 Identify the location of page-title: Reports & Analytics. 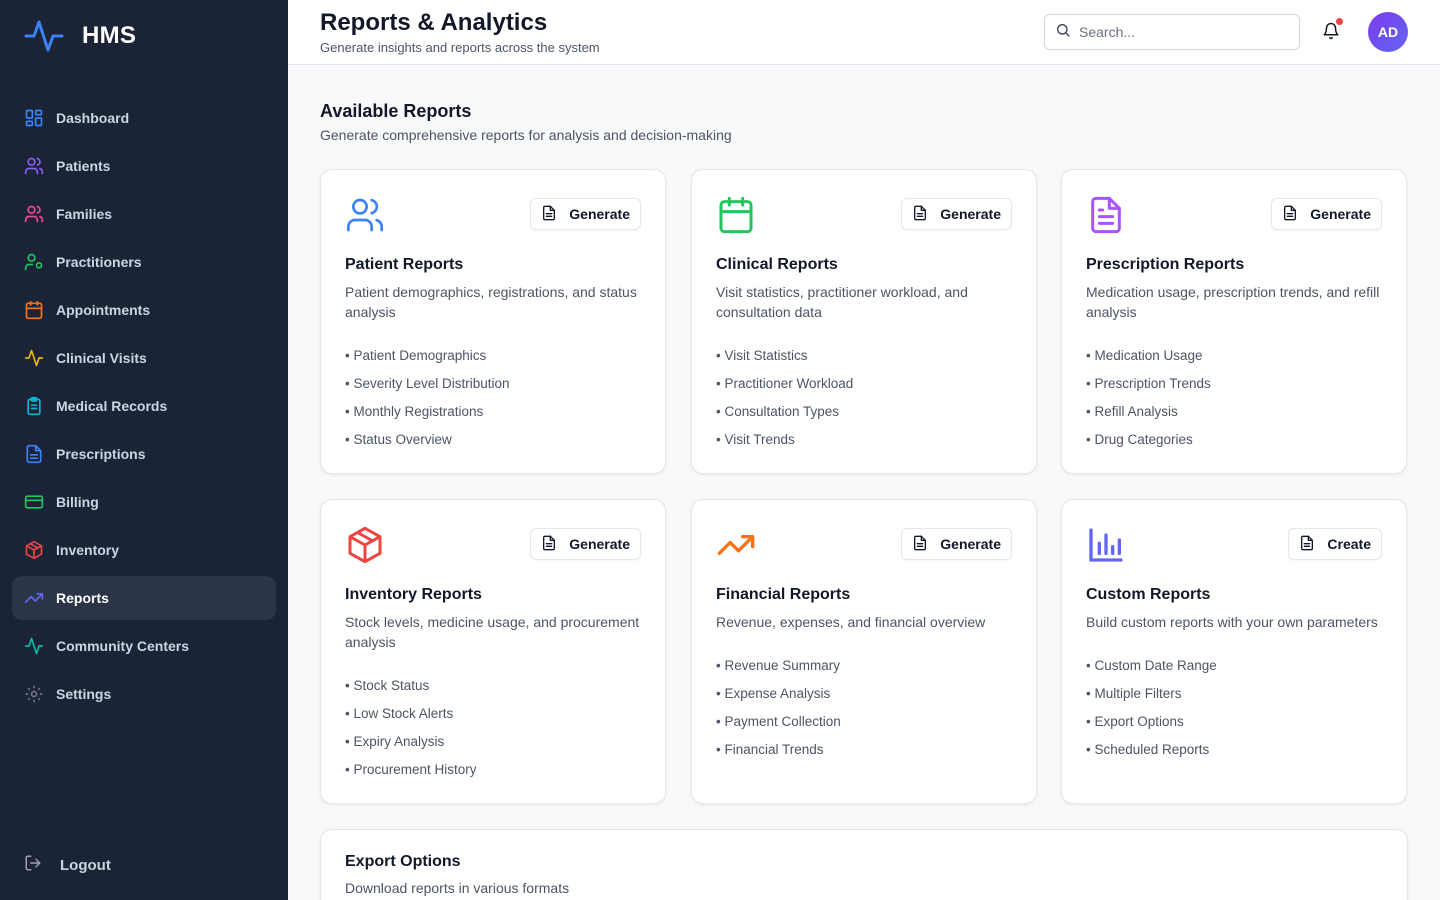
(434, 22).